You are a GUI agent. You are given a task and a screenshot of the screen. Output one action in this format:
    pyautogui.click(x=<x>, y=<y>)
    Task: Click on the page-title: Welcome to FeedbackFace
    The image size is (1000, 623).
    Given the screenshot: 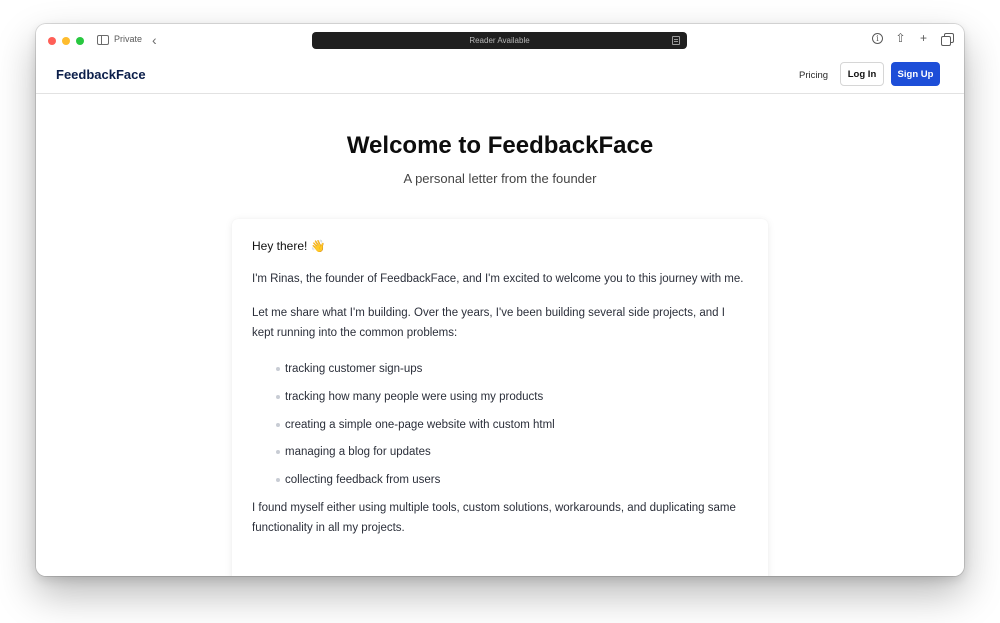 What is the action you would take?
    pyautogui.click(x=500, y=145)
    